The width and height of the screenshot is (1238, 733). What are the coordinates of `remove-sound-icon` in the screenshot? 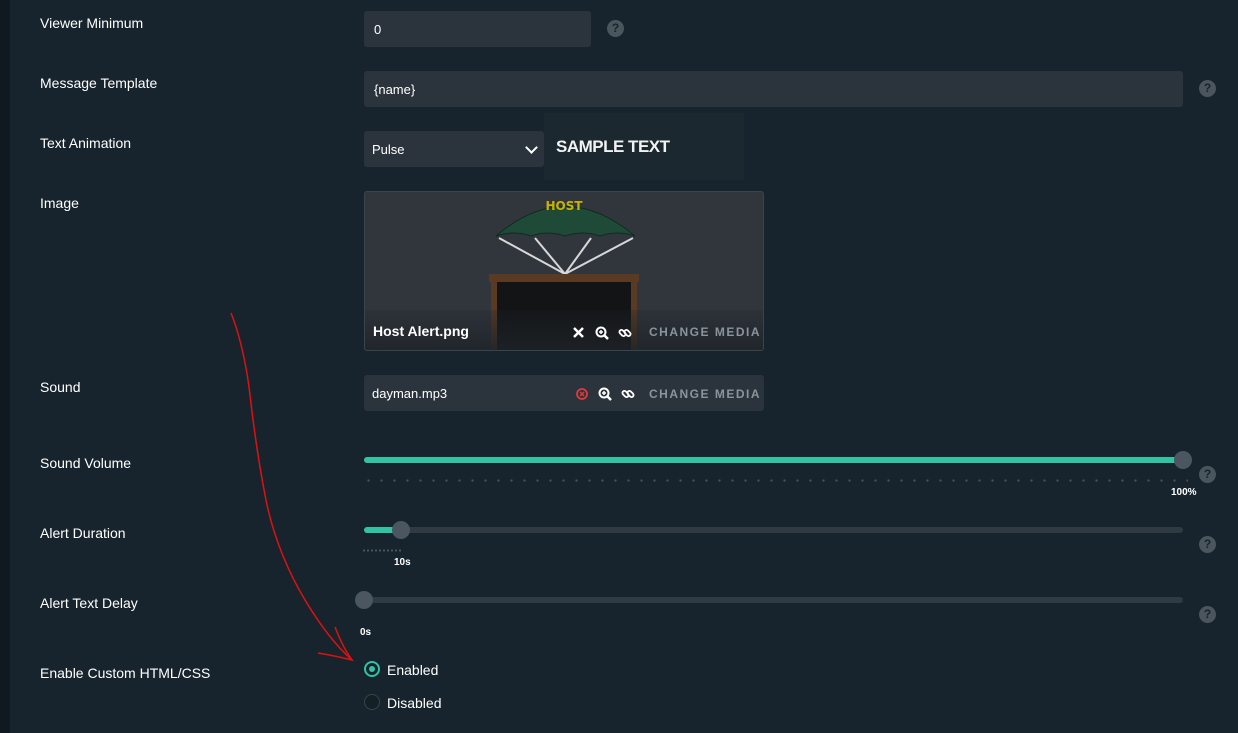 It's located at (582, 394).